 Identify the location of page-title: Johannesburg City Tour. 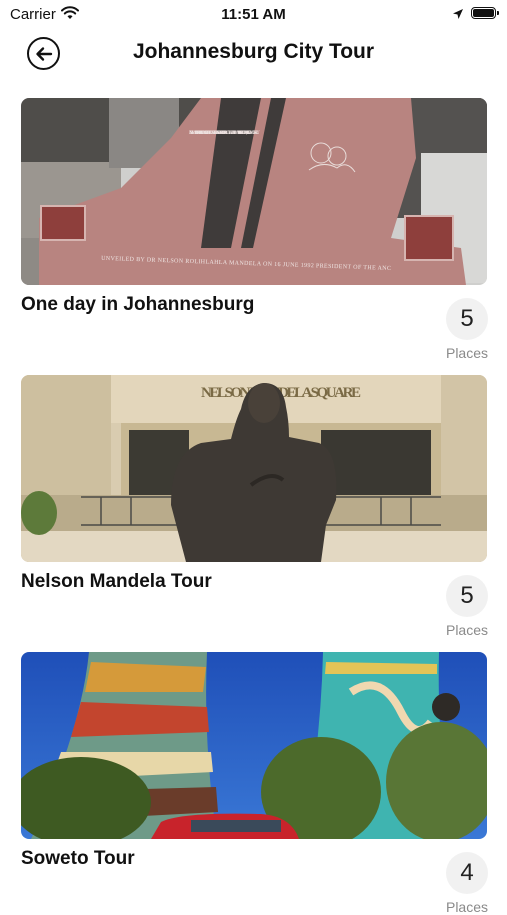
(253, 51).